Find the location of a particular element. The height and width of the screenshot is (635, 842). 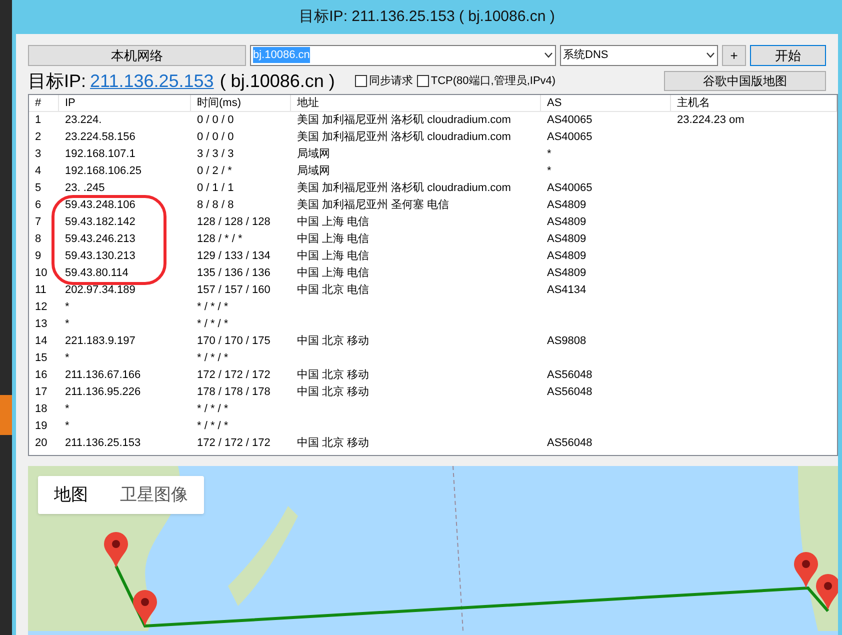

table-cell: 0 / 1 / 1 is located at coordinates (215, 188).